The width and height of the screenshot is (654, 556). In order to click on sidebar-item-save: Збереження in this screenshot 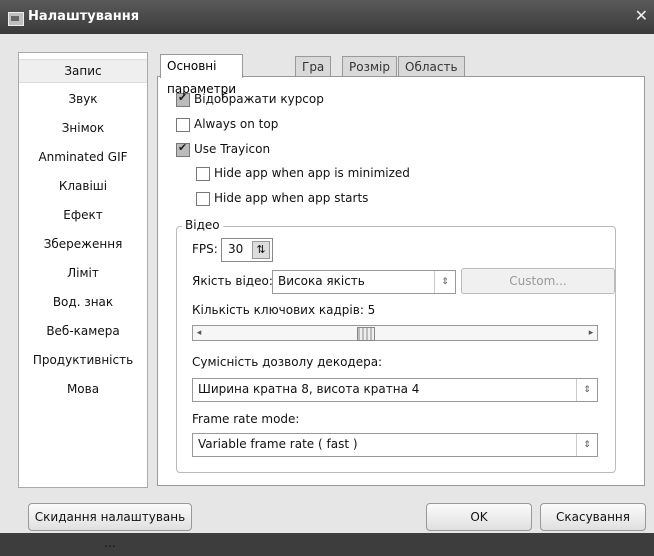, I will do `click(83, 244)`.